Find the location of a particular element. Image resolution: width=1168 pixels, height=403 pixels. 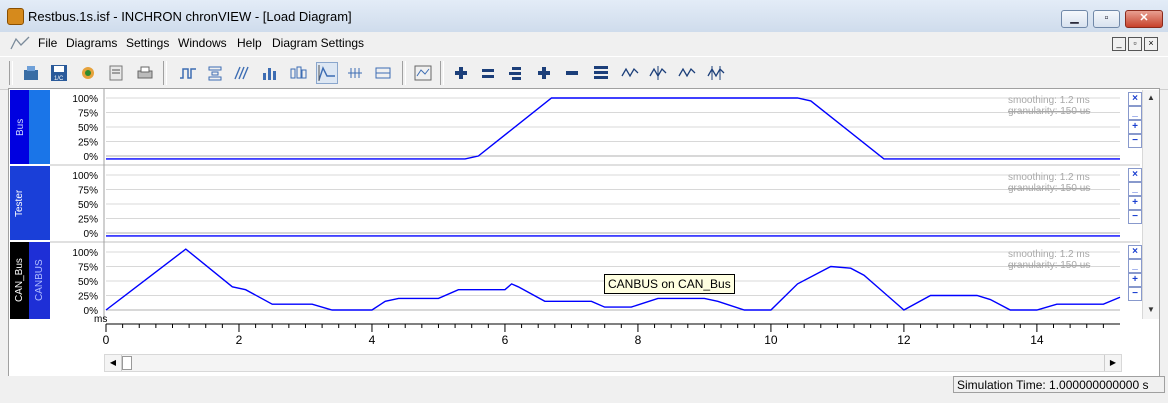

load-diagram-icon is located at coordinates (326, 73).